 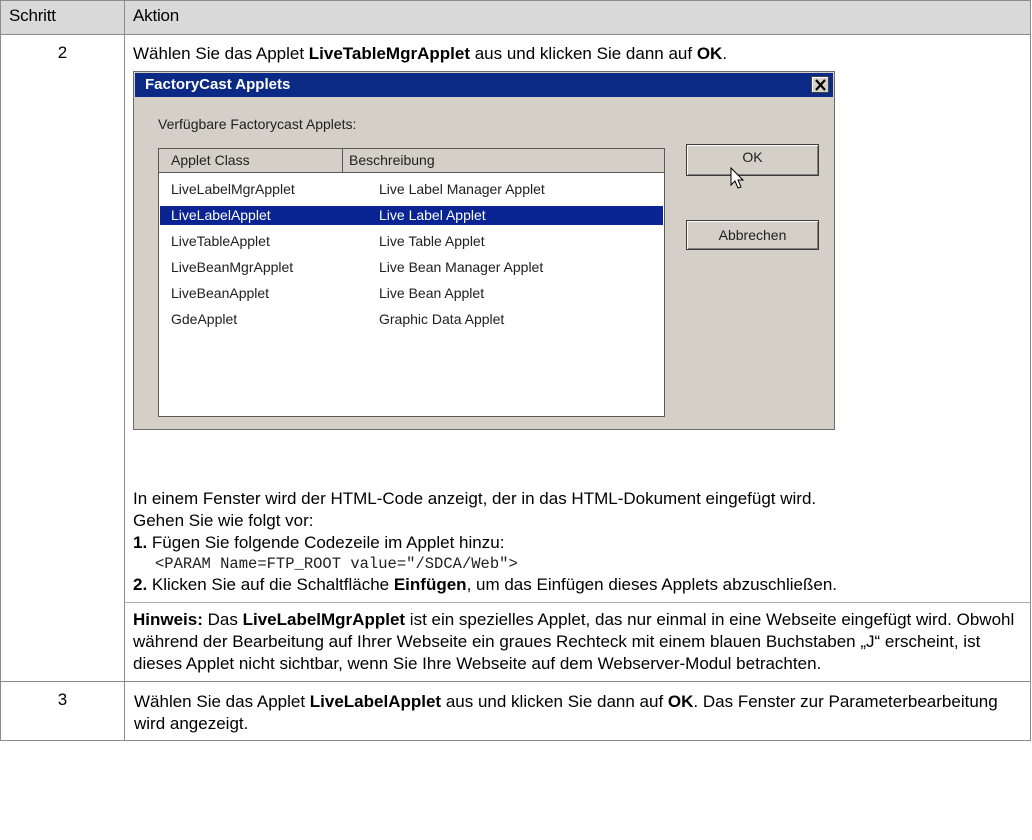 I want to click on step-number: 2, so click(x=62, y=358).